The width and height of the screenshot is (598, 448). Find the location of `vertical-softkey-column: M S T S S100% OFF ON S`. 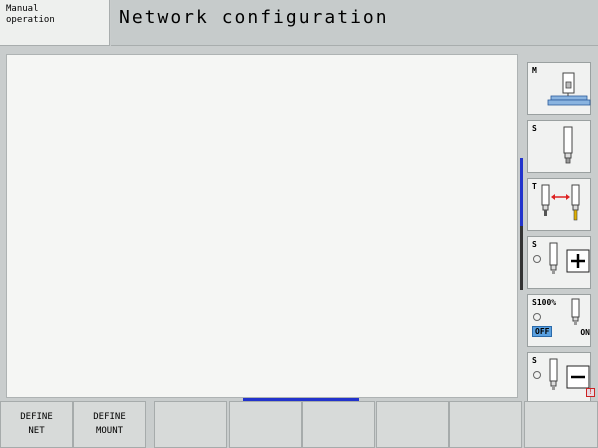

vertical-softkey-column: M S T S S100% OFF ON S is located at coordinates (559, 229).